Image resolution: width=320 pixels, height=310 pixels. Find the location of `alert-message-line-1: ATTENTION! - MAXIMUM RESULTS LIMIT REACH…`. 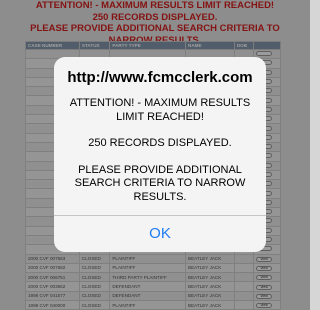

alert-message-line-1: ATTENTION! - MAXIMUM RESULTS LIMIT REACH… is located at coordinates (160, 110).